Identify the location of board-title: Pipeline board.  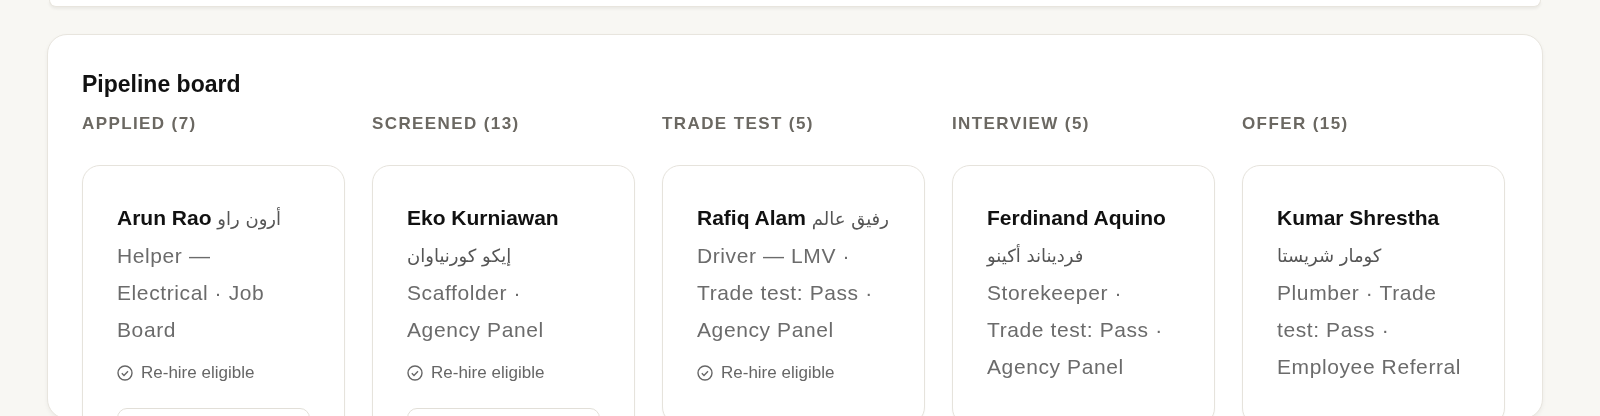
(162, 84).